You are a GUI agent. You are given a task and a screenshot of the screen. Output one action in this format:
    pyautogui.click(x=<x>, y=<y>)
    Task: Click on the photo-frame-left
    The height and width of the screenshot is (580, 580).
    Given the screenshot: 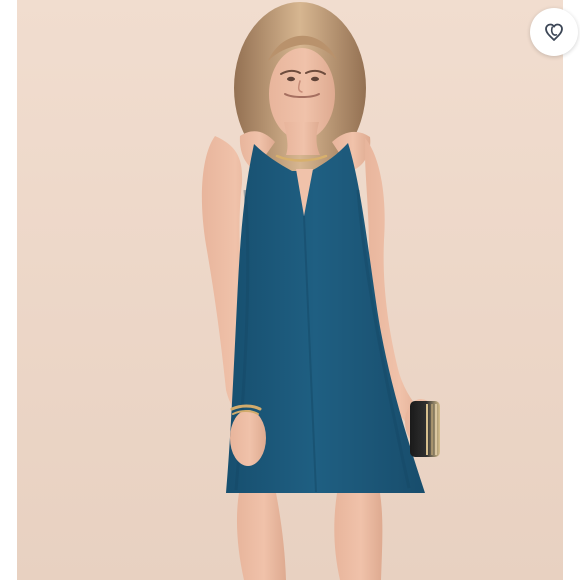 What is the action you would take?
    pyautogui.click(x=8, y=290)
    